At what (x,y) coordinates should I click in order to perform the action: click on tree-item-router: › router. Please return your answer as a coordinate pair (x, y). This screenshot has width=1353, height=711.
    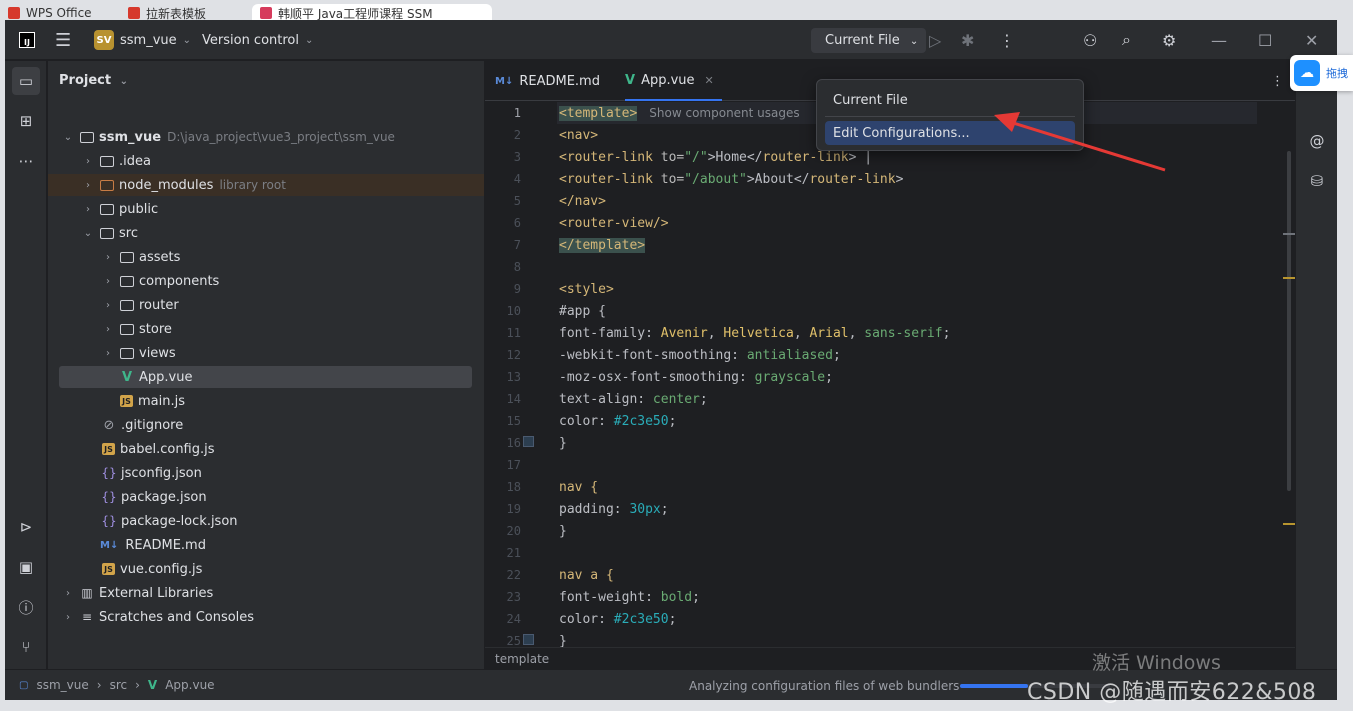
    Looking at the image, I should click on (266, 305).